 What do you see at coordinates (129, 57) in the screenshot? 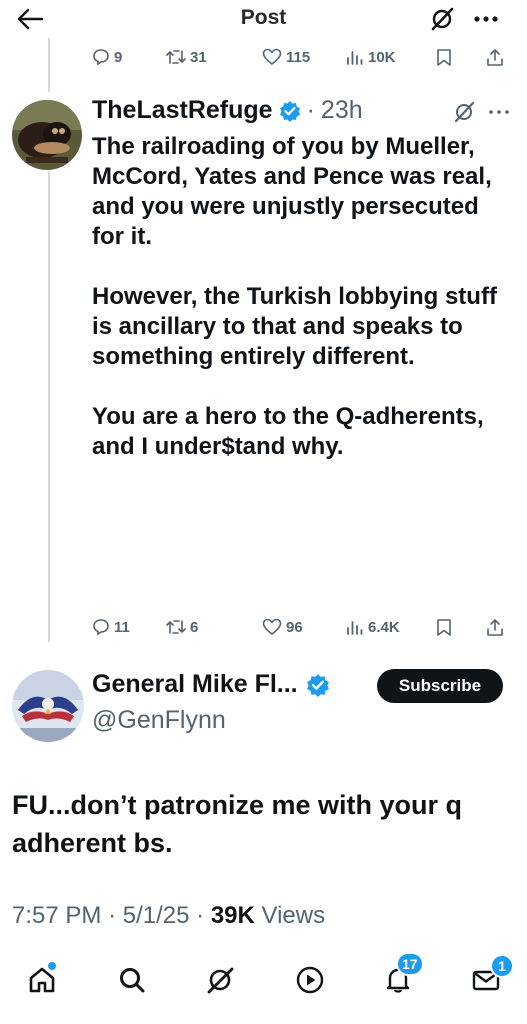
I see `reply-action: 9` at bounding box center [129, 57].